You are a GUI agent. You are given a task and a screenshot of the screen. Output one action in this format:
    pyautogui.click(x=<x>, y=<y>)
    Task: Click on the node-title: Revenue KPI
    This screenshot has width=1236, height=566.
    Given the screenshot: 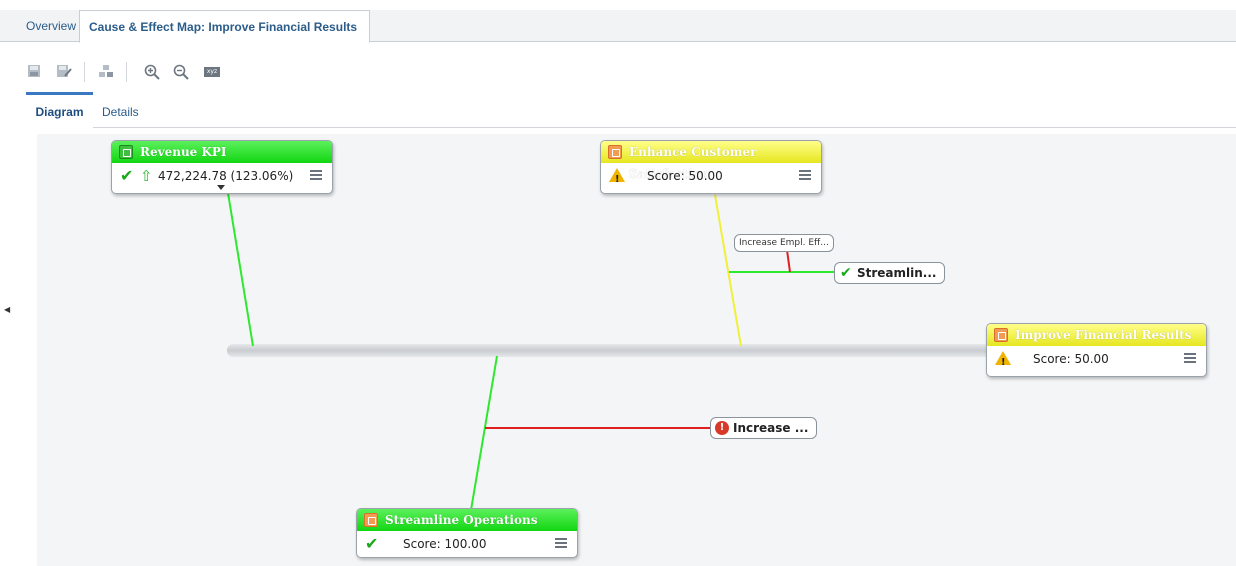 What is the action you would take?
    pyautogui.click(x=183, y=152)
    